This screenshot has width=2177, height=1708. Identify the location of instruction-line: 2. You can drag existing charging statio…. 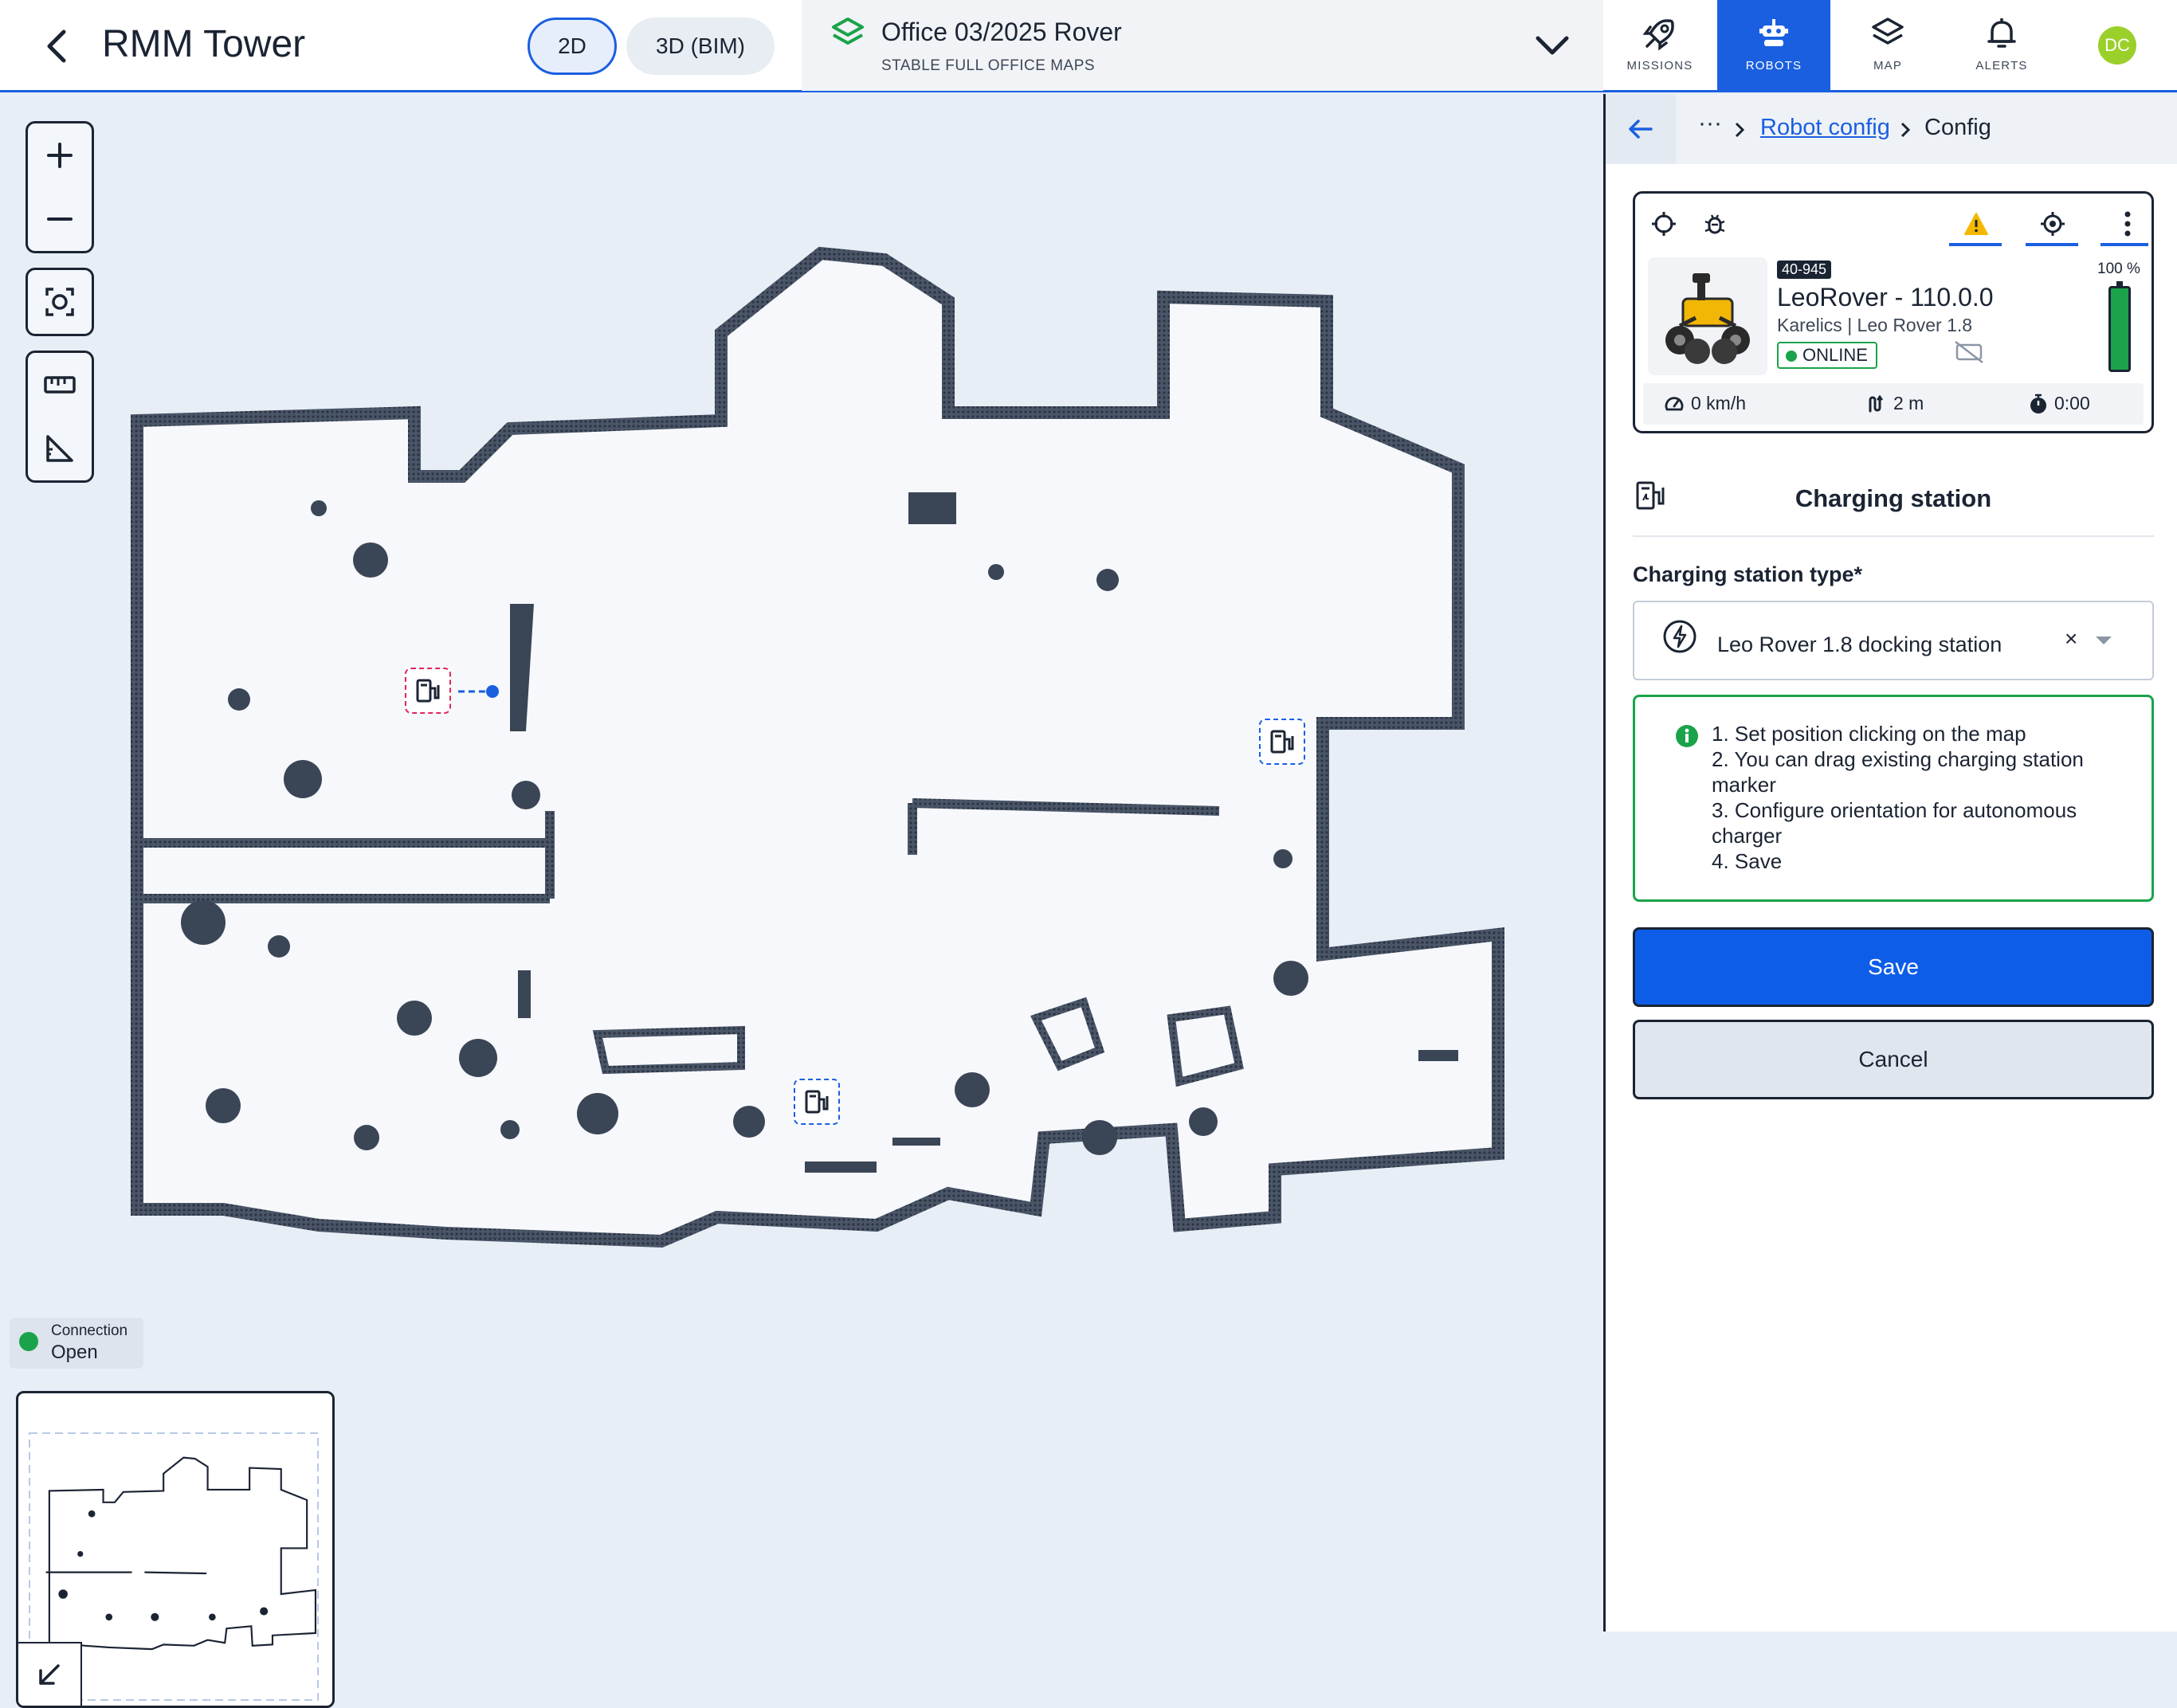
(1898, 772).